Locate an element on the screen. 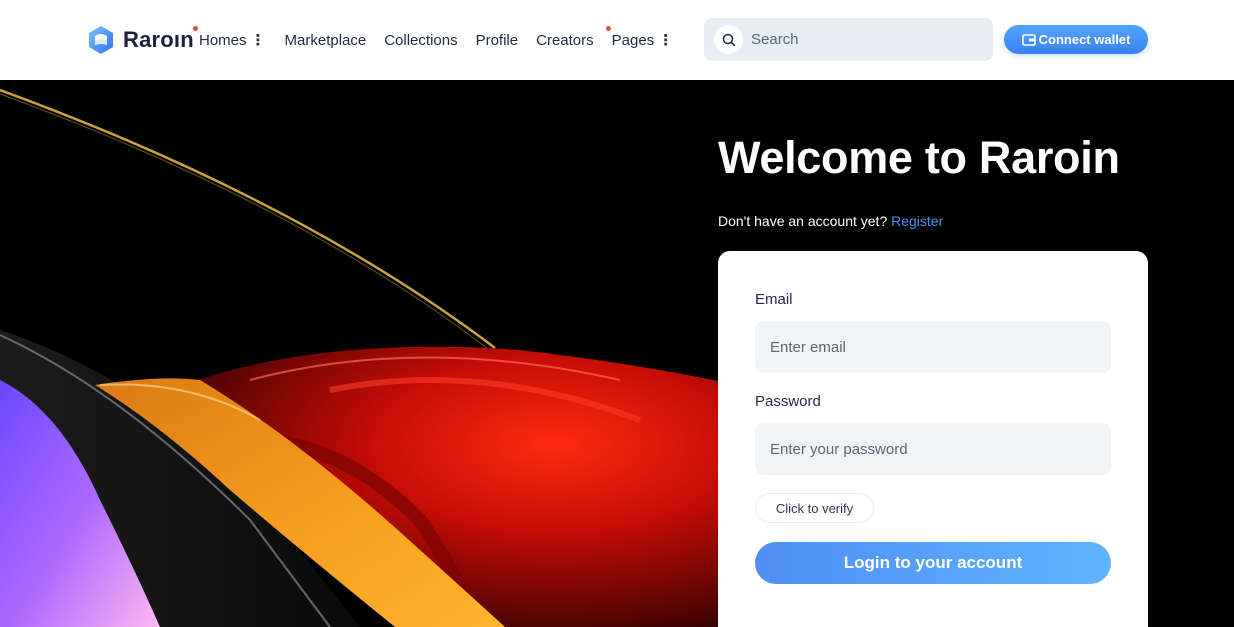 This screenshot has width=1234, height=627. email-label: Email is located at coordinates (774, 299).